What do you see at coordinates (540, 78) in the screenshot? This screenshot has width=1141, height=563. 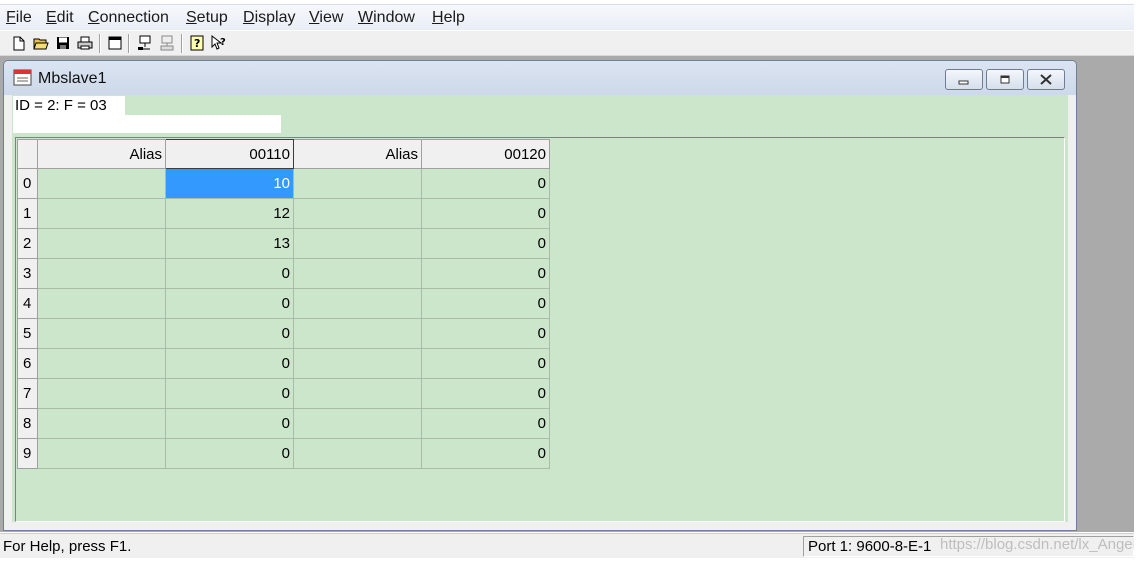 I see `child-titlebar: Mbslave1` at bounding box center [540, 78].